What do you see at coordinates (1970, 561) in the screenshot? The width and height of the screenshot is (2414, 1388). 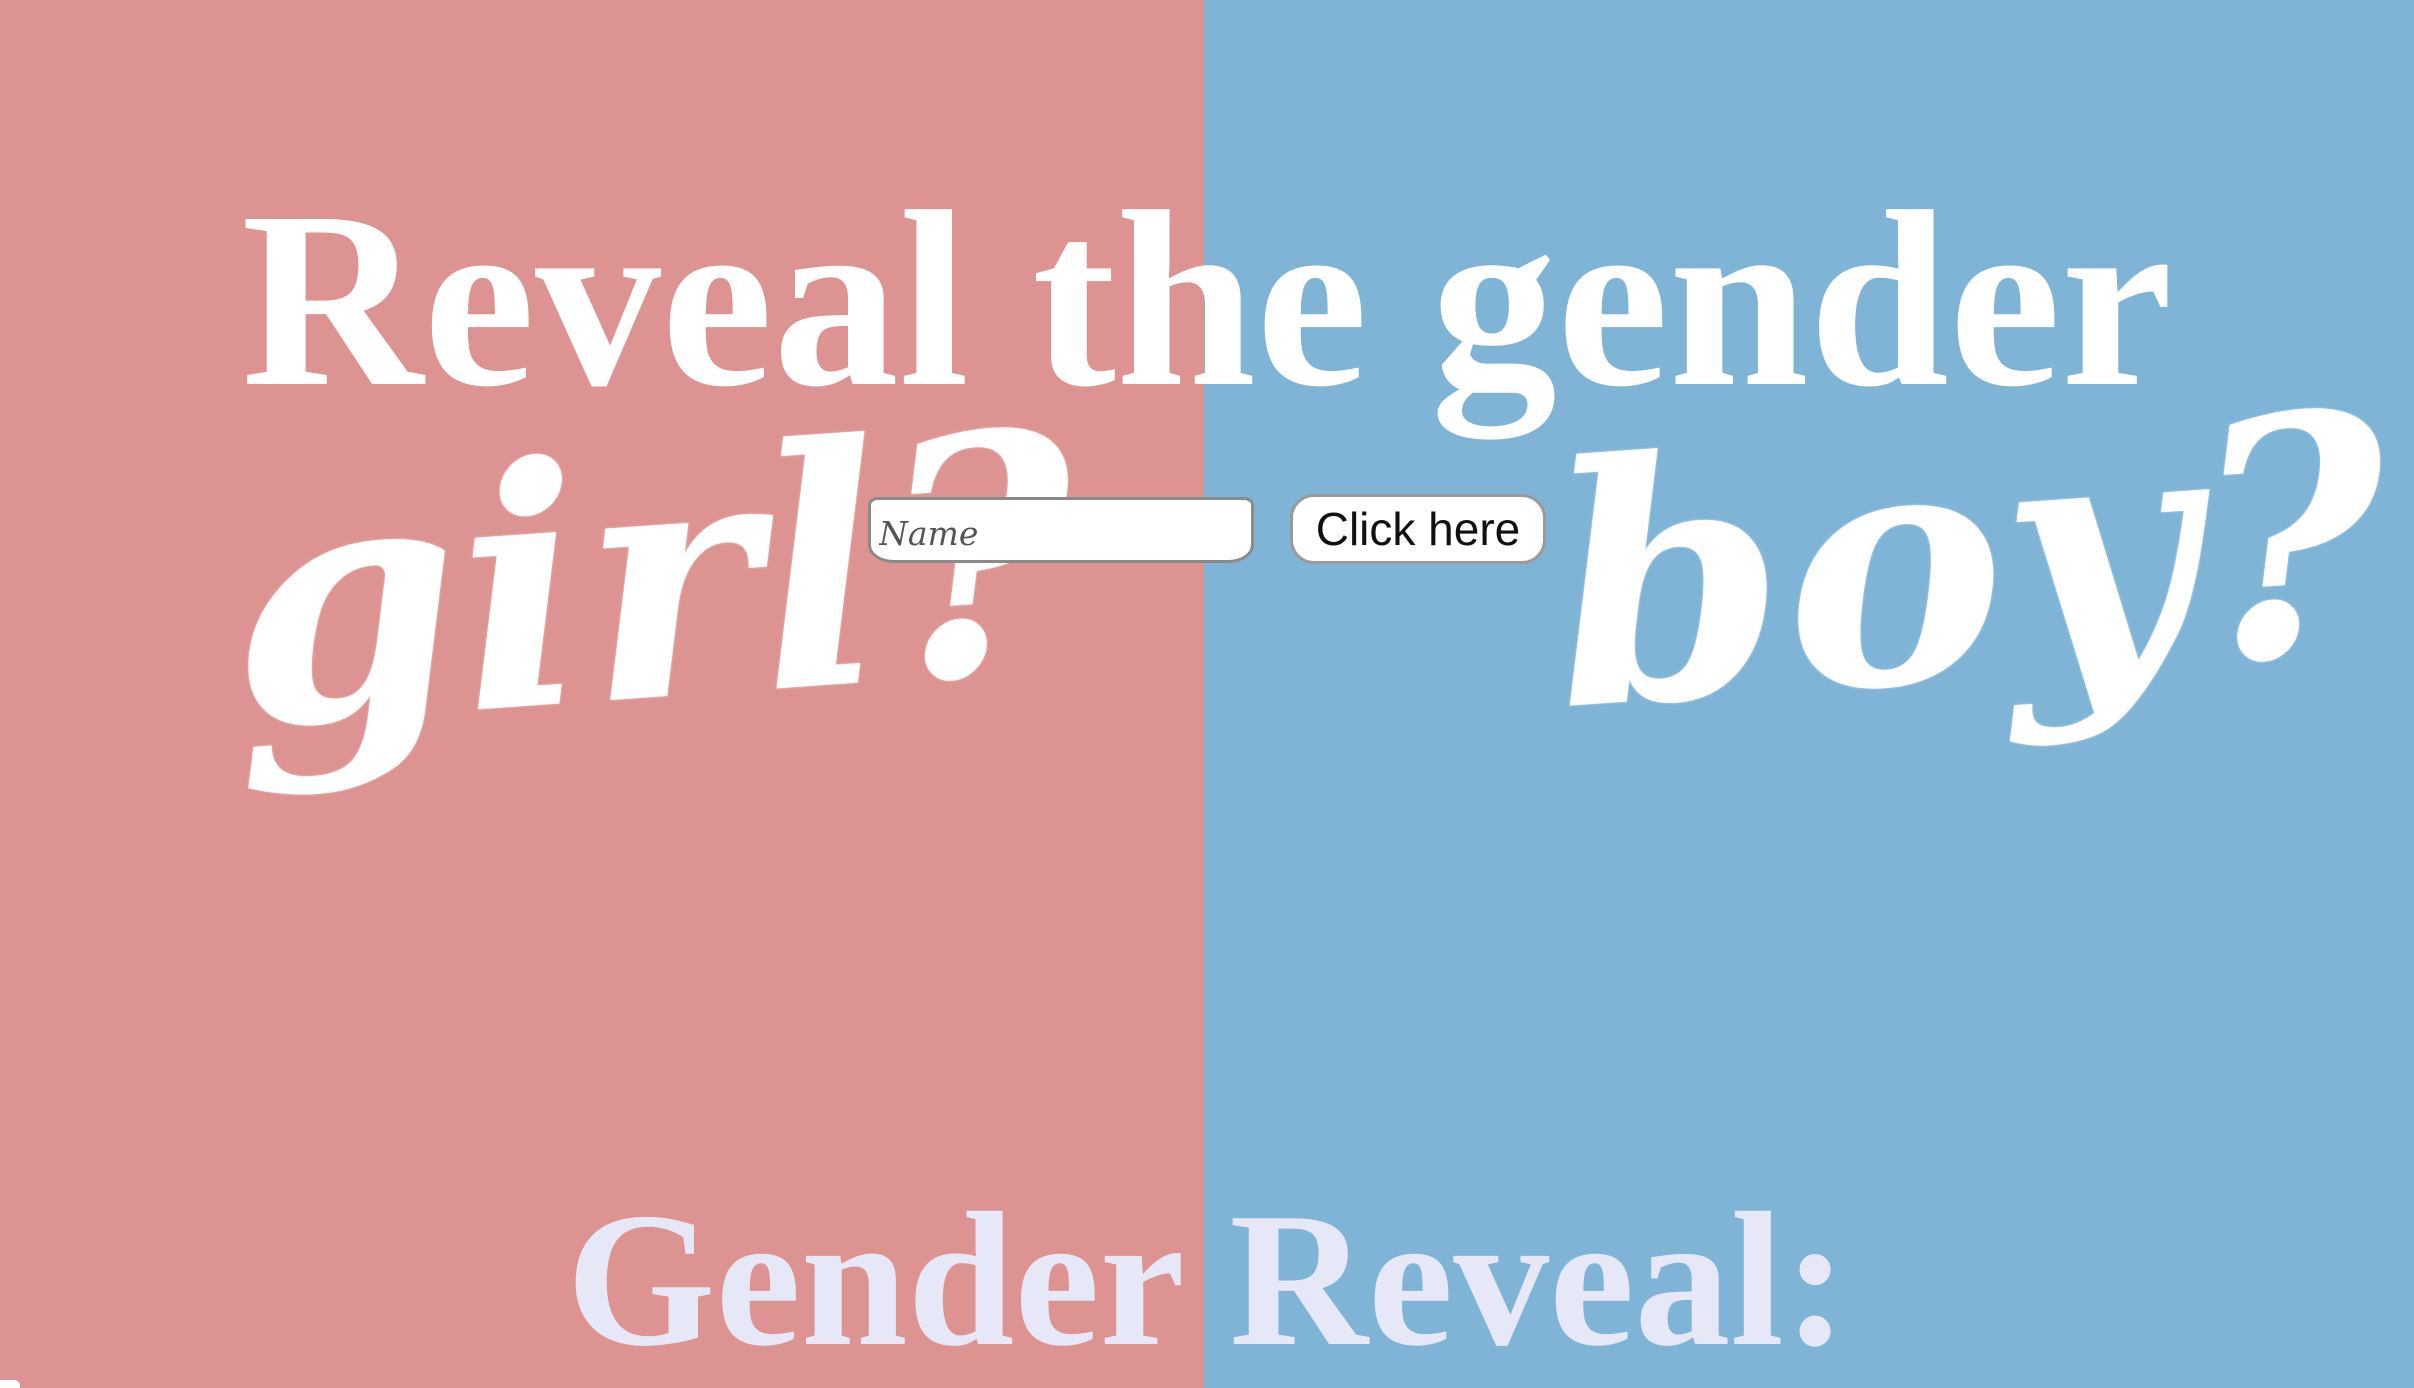 I see `boy-label: boy?` at bounding box center [1970, 561].